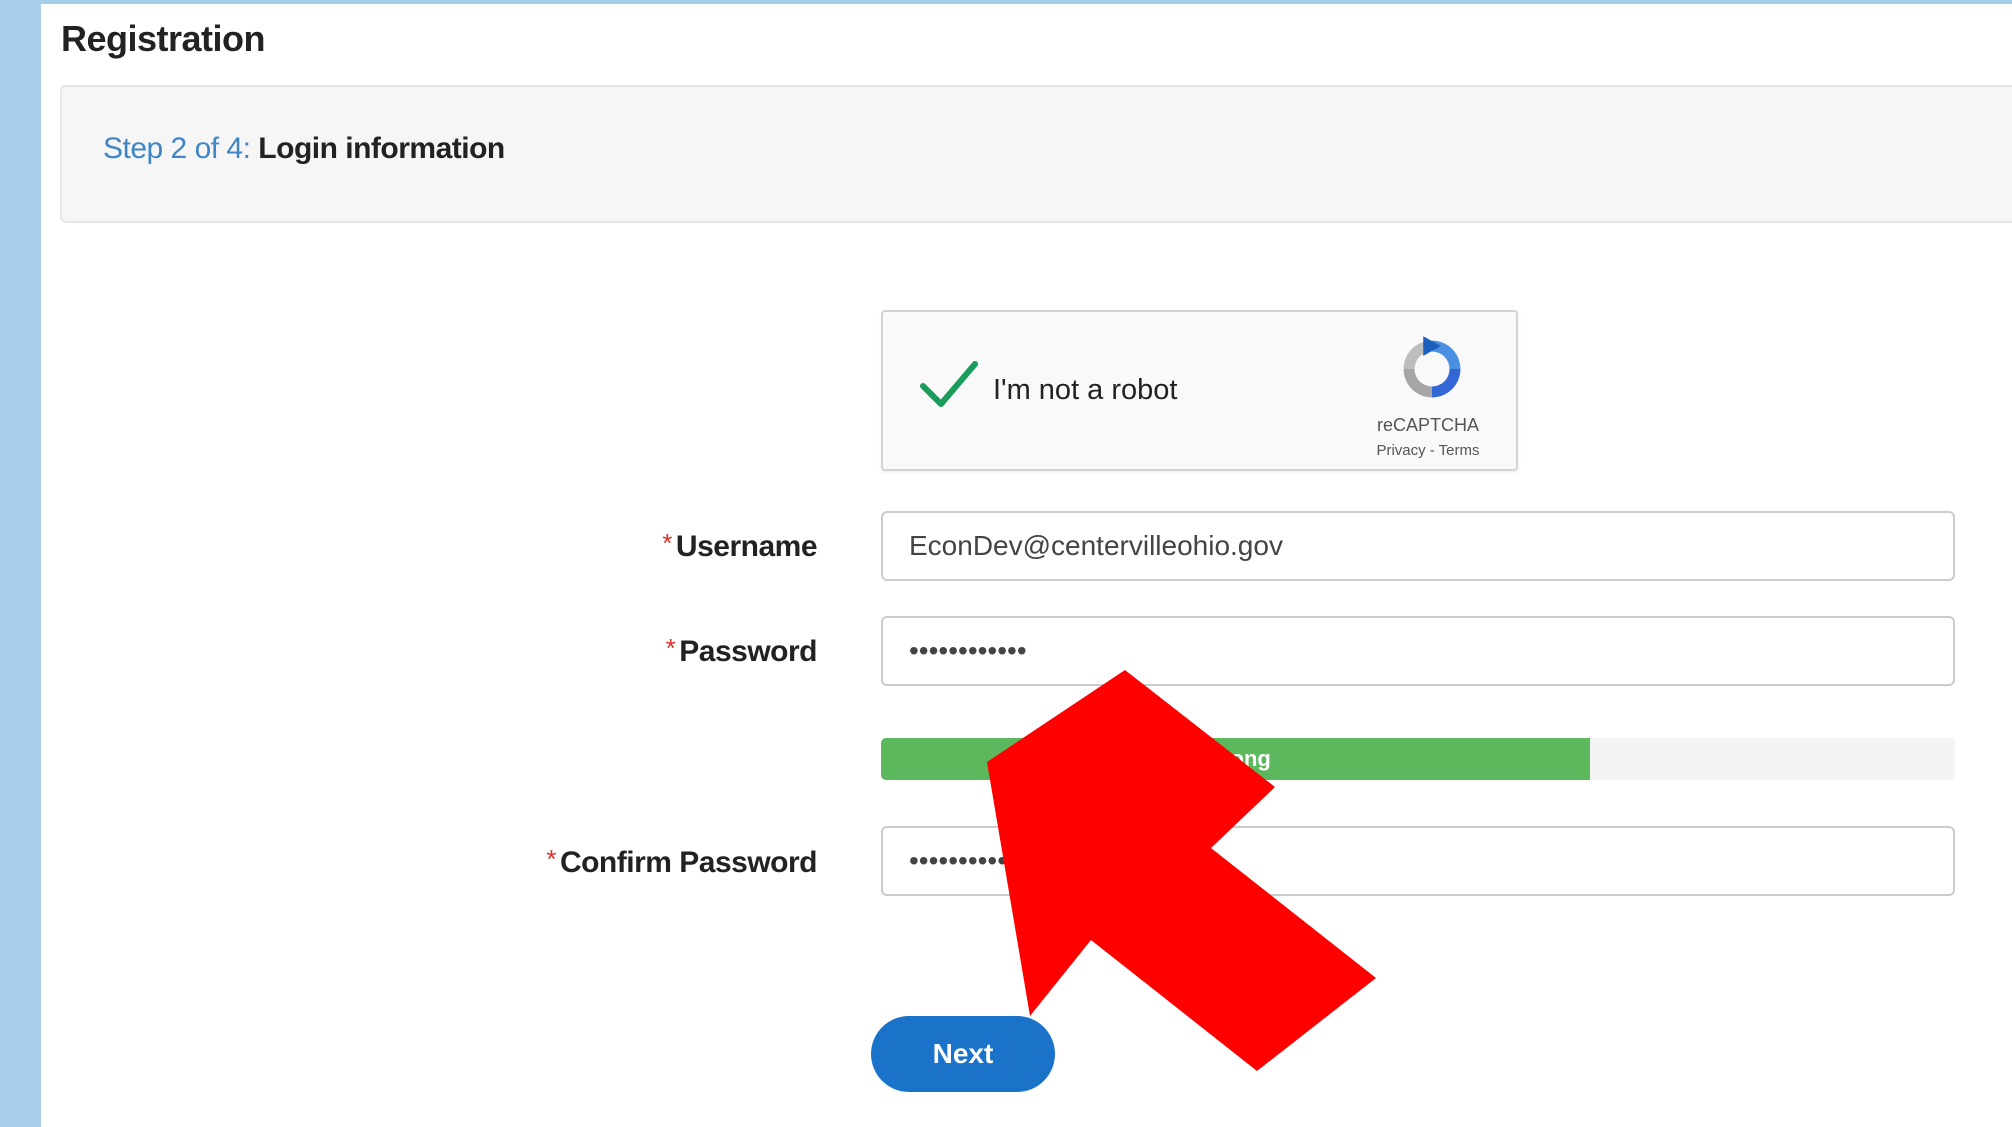 This screenshot has width=2012, height=1127. What do you see at coordinates (381, 148) in the screenshot?
I see `step-name: Login information` at bounding box center [381, 148].